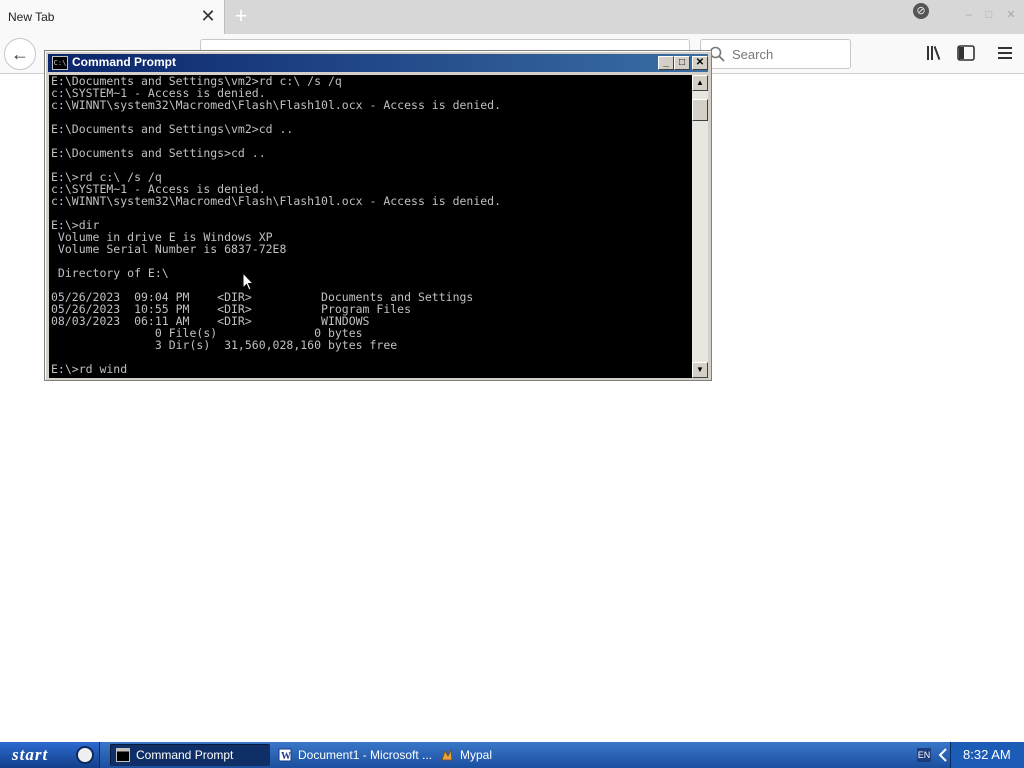 The image size is (1024, 768). I want to click on clock: 8:32 AM, so click(987, 754).